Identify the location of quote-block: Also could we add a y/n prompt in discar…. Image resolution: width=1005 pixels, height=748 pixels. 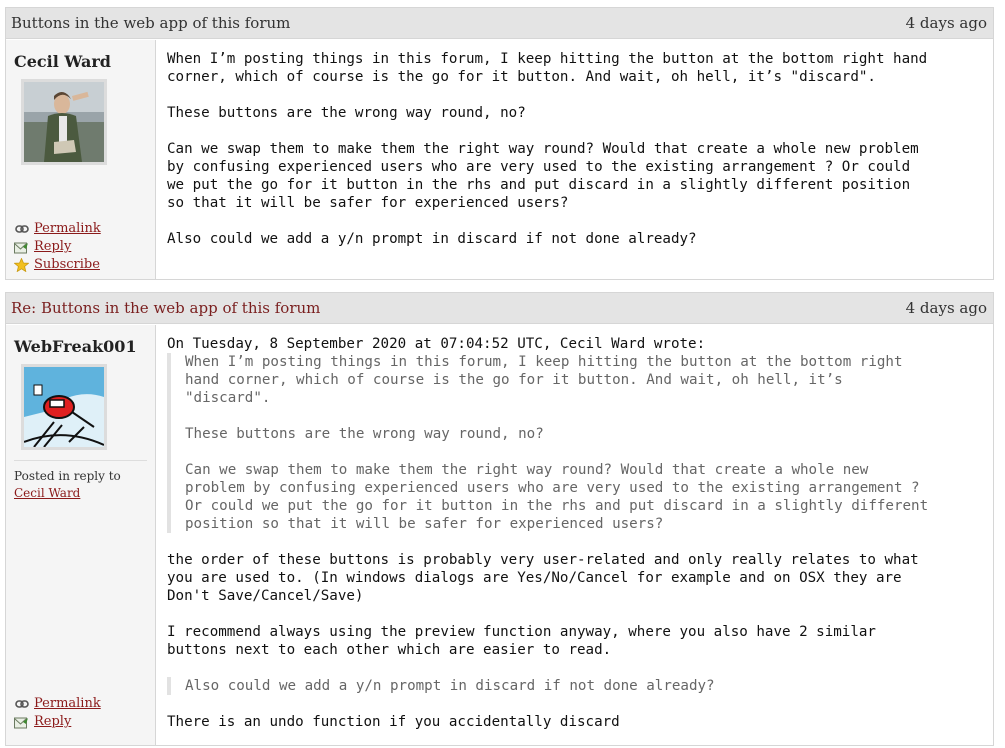
(575, 686).